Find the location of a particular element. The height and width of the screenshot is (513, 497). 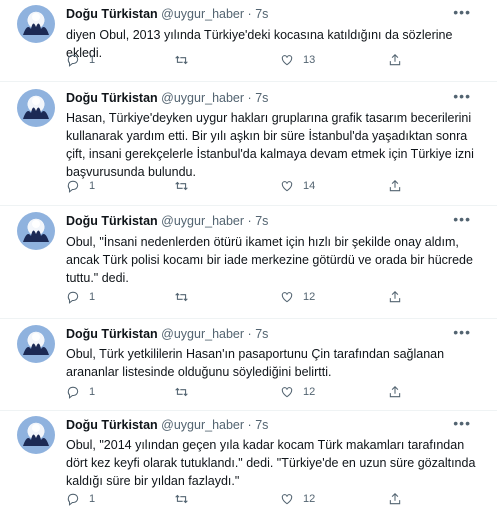

like-button: 14 is located at coordinates (297, 186).